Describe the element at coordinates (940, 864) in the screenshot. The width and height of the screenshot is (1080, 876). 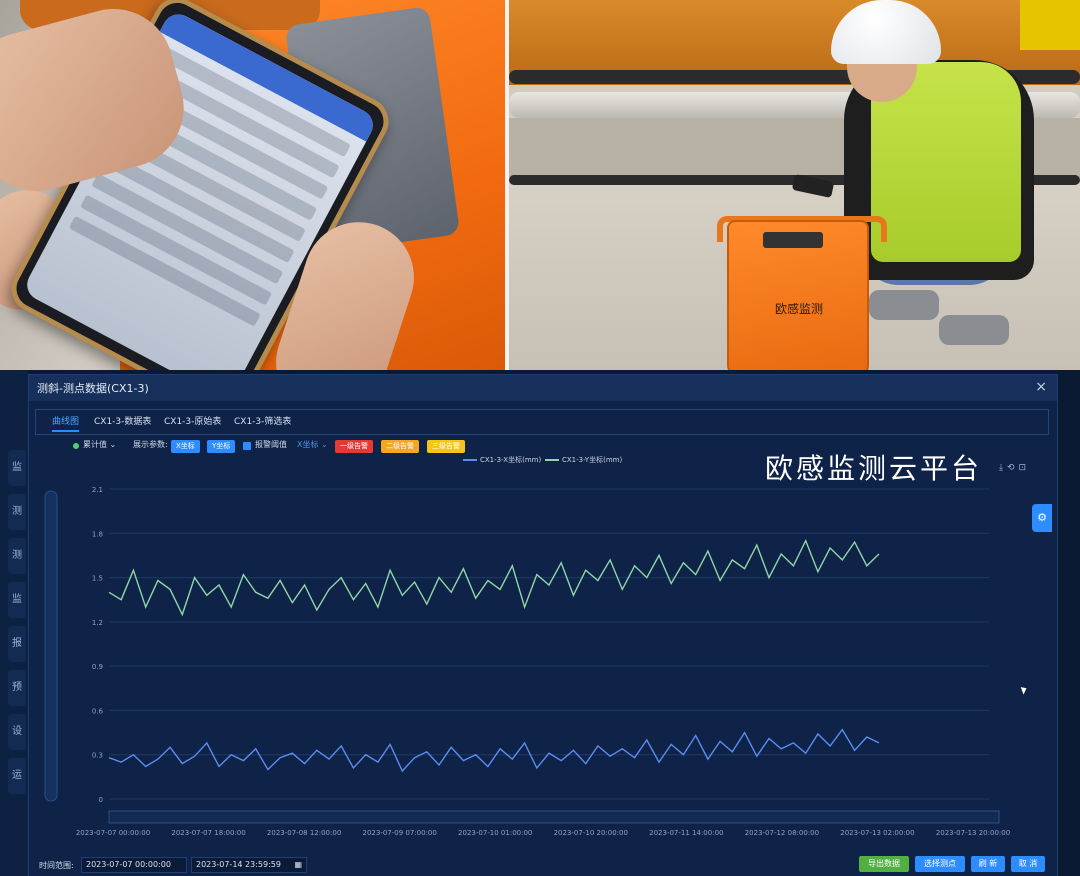
I see `select-points-button: 选择测点` at that location.